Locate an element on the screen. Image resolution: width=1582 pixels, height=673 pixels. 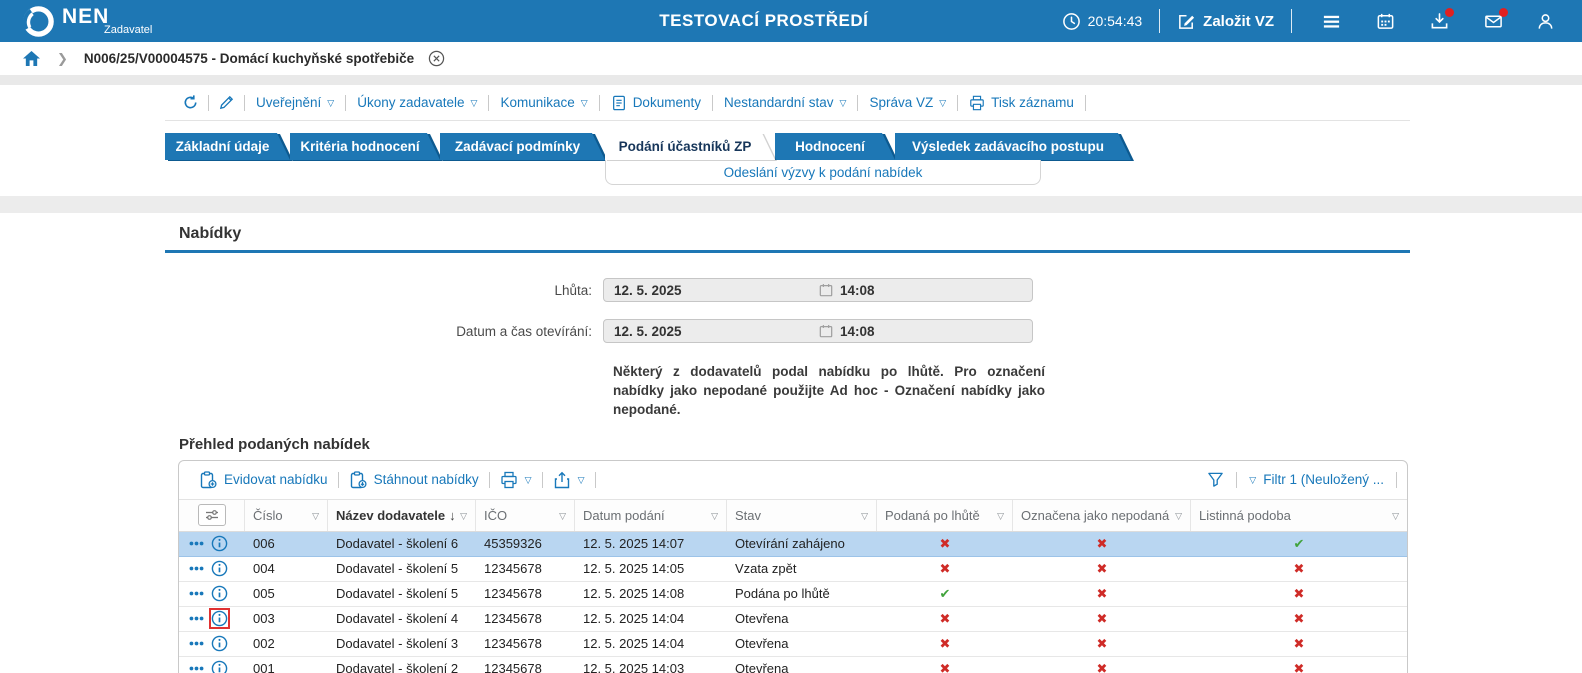
home-button is located at coordinates (31, 58).